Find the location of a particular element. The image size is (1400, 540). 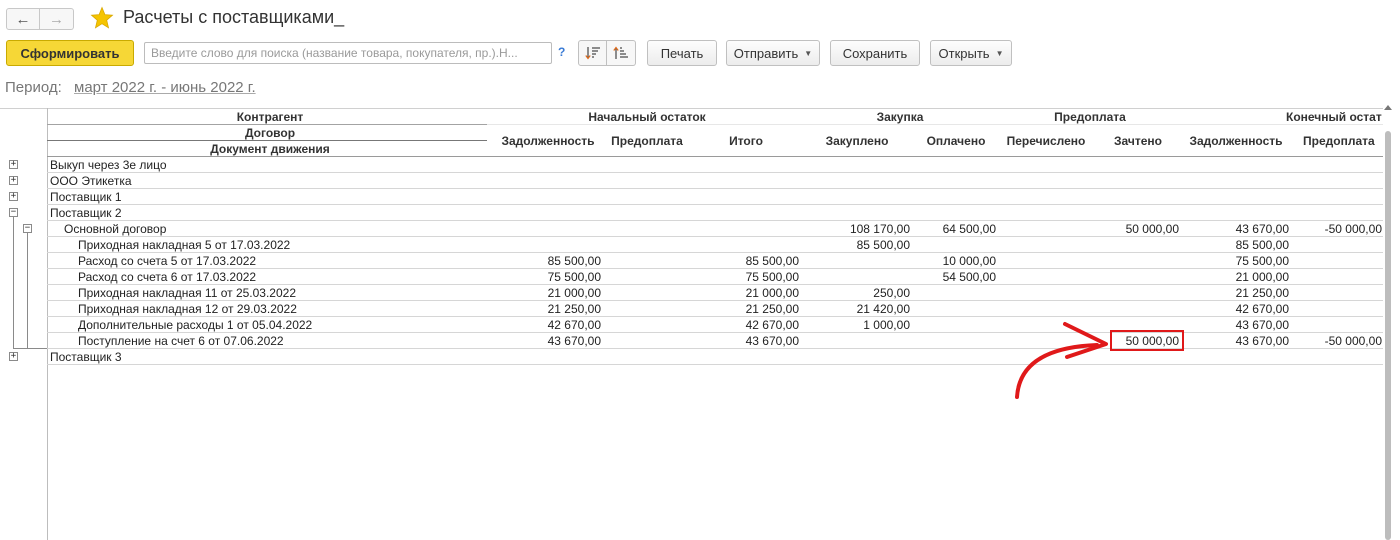

header-paid: Оплачено is located at coordinates (956, 141).